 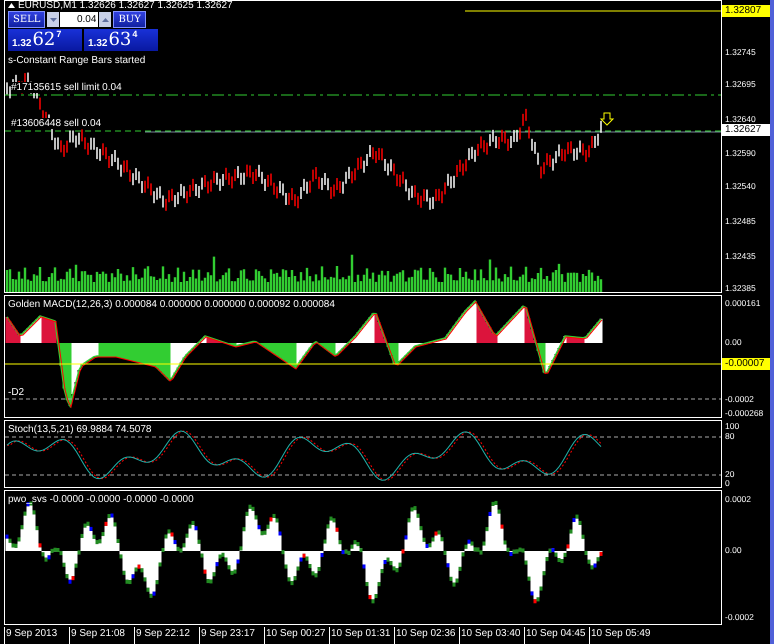 I want to click on time-label: 9 Sep 22:12, so click(x=166, y=635).